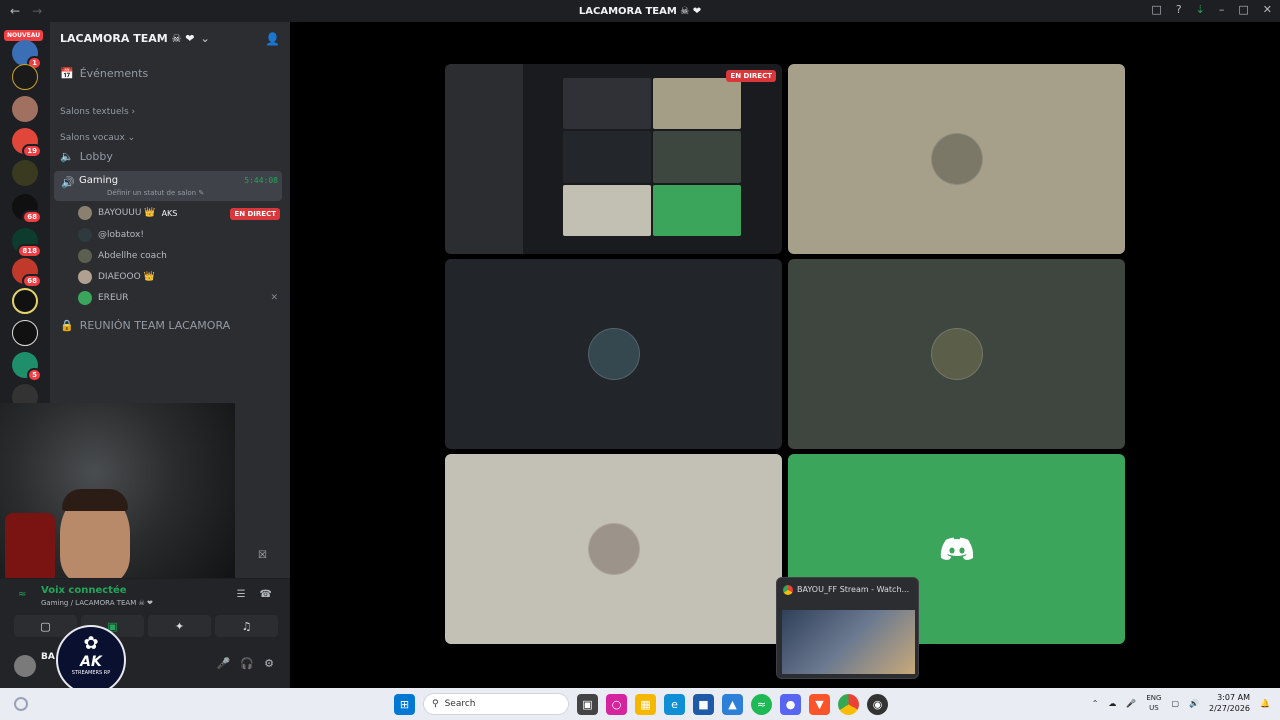 The image size is (1280, 720). What do you see at coordinates (269, 663) in the screenshot?
I see `gear-icon: ⚙` at bounding box center [269, 663].